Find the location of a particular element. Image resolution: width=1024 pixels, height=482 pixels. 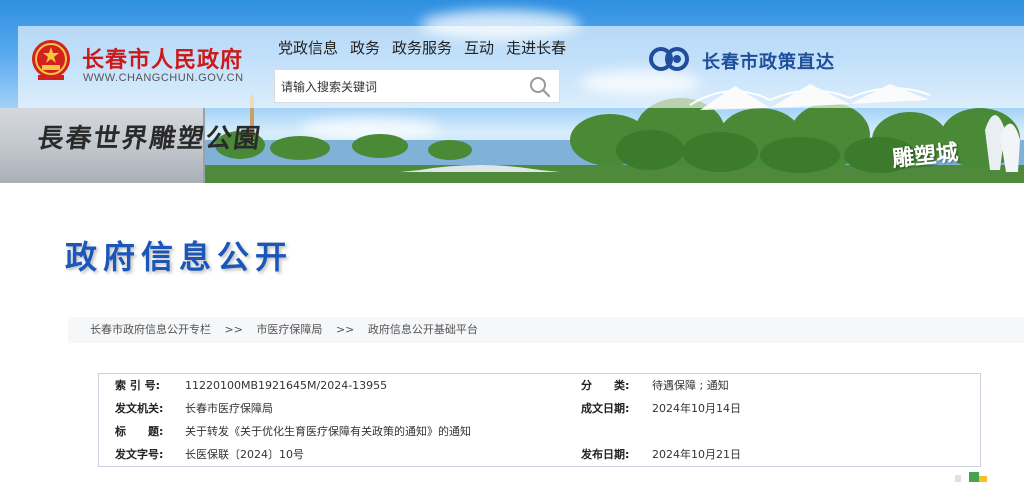

info-row: 发文机关: 长春市医疗保障局 成文日期: 2024年10月14日 is located at coordinates (539, 408).